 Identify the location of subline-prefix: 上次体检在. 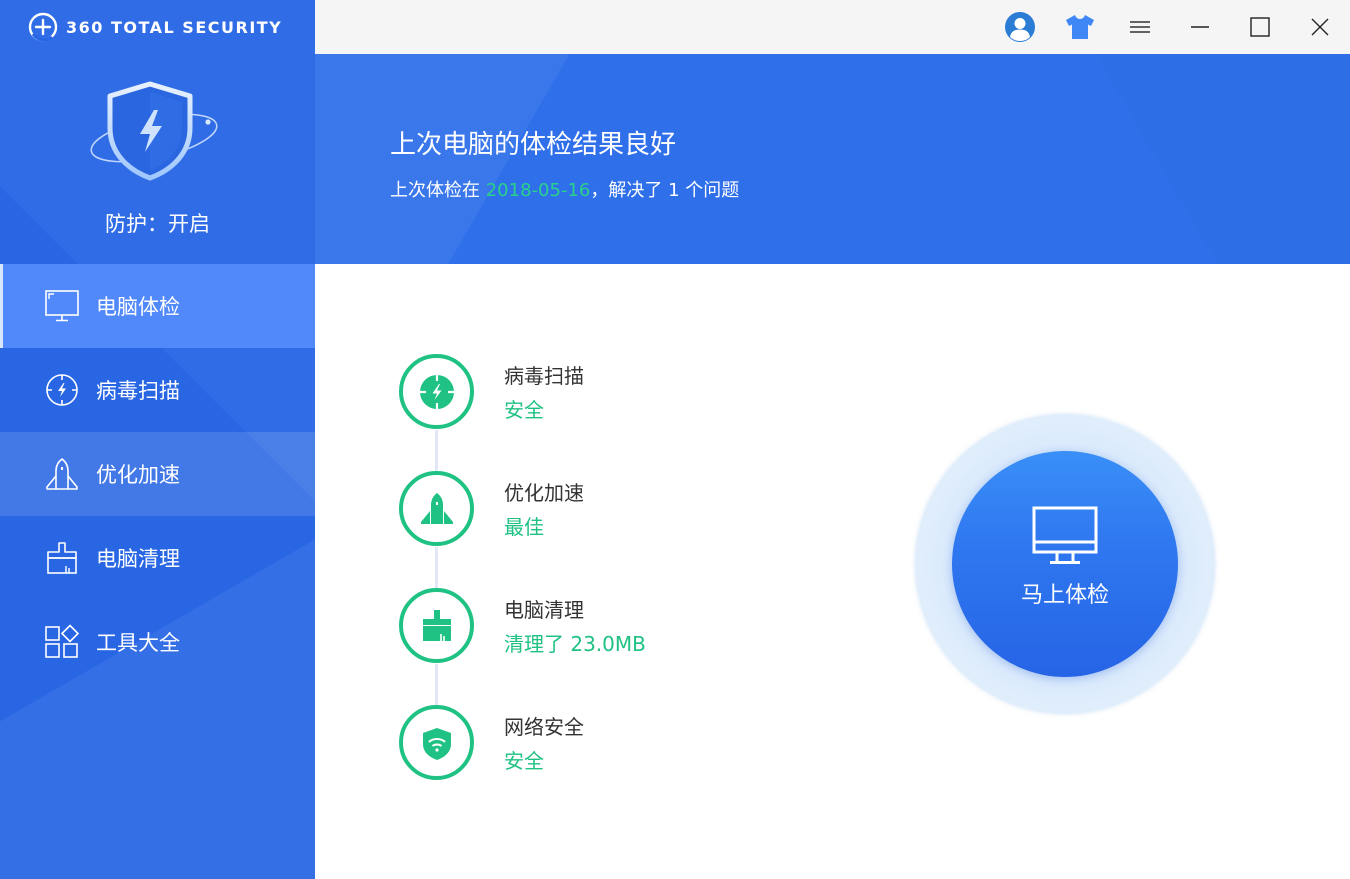
(438, 190).